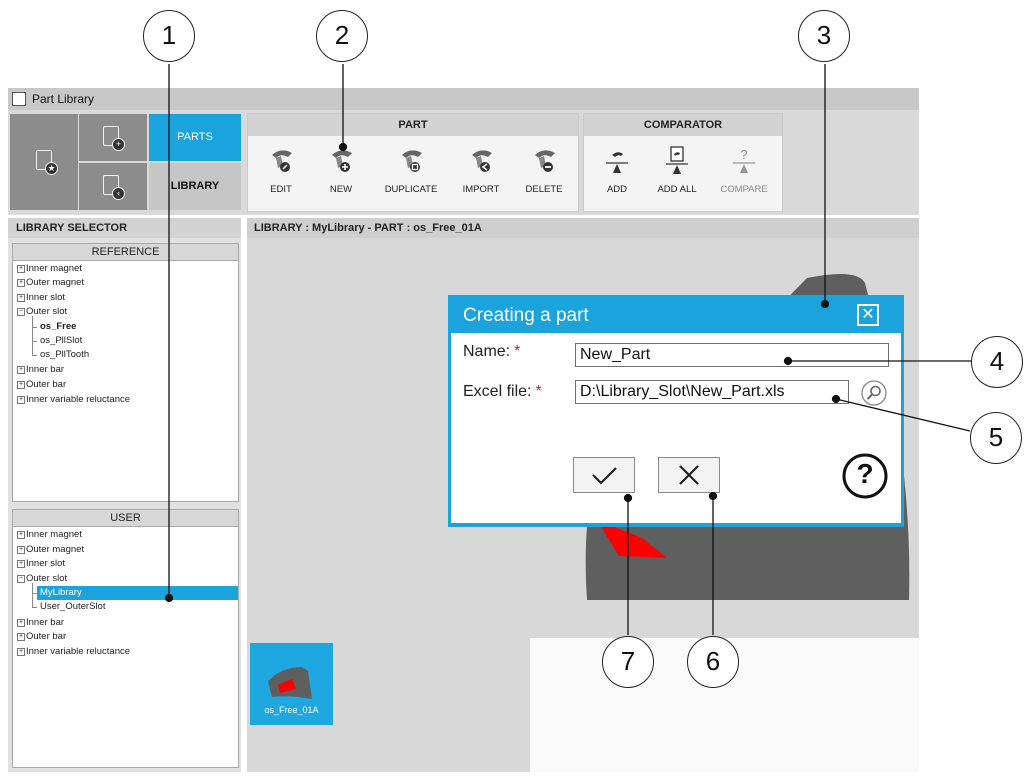 This screenshot has height=777, width=1026. I want to click on callout-3: 3, so click(824, 36).